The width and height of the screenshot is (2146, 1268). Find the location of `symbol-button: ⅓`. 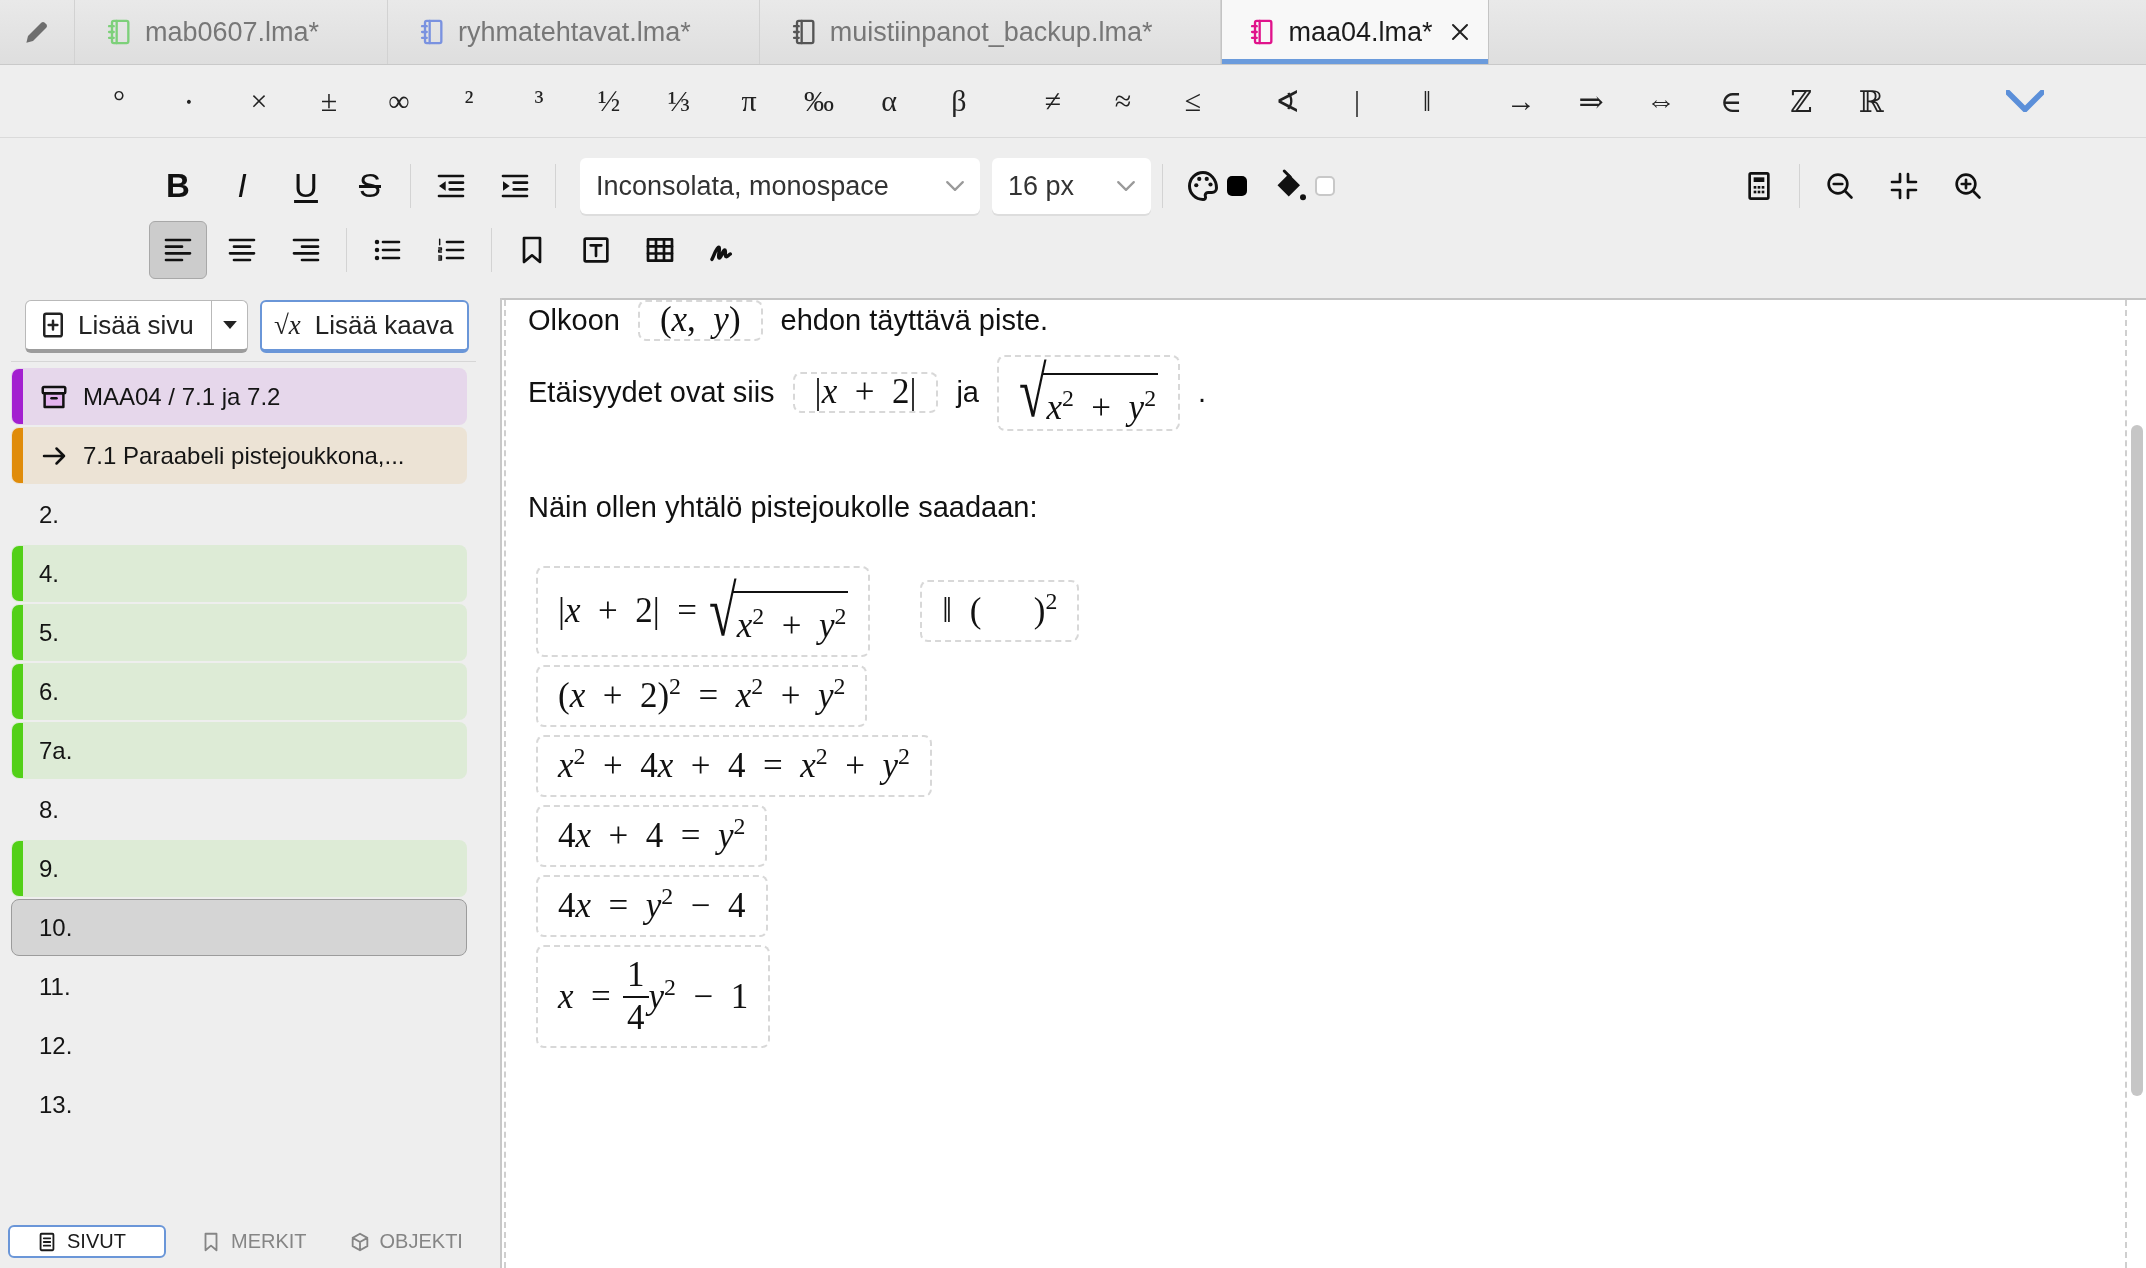

symbol-button: ⅓ is located at coordinates (679, 101).